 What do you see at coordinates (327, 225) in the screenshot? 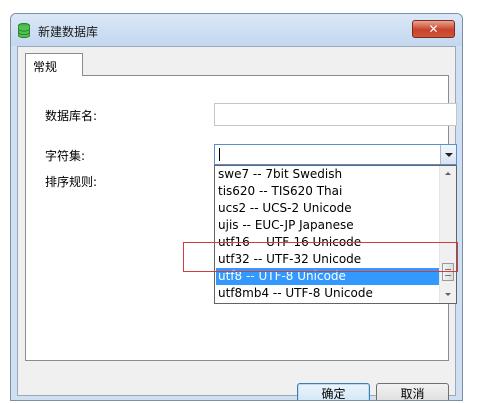
I see `list-item: ujis -- EUC-JP Japanese` at bounding box center [327, 225].